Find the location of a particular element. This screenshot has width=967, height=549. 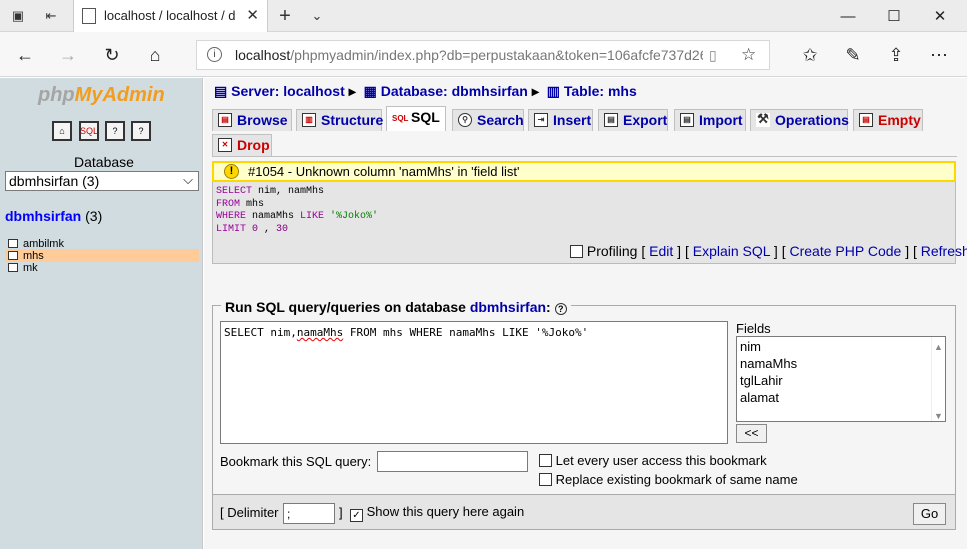

documentation-icon: ? is located at coordinates (115, 131).